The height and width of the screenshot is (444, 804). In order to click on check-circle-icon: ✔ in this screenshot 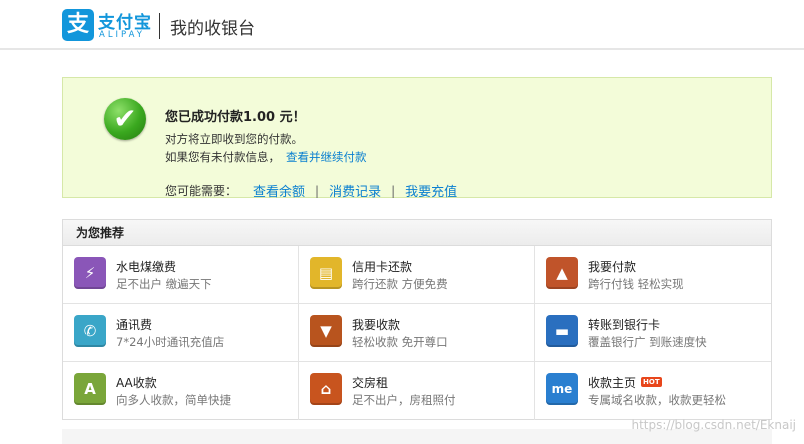, I will do `click(125, 119)`.